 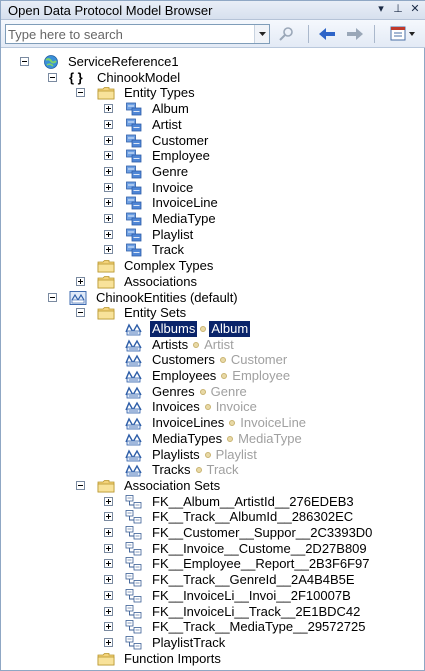 I want to click on tree-node-service-reference: ServiceReference1, so click(x=213, y=62).